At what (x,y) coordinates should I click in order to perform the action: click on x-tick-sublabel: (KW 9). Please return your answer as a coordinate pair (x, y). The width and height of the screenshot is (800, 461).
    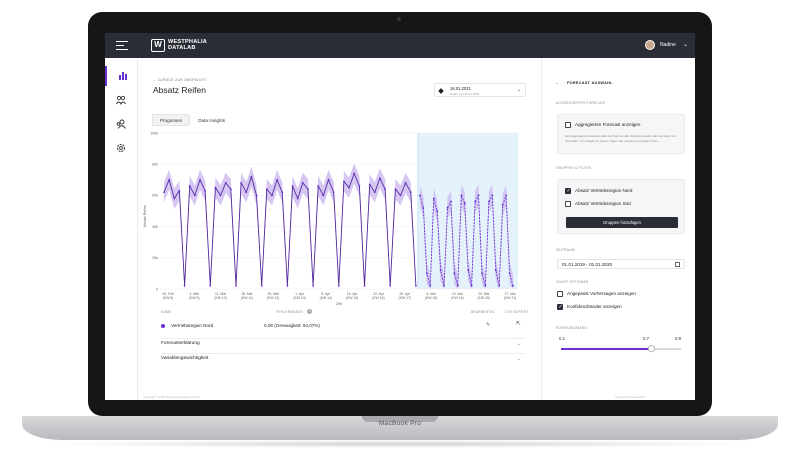
    Looking at the image, I should click on (194, 298).